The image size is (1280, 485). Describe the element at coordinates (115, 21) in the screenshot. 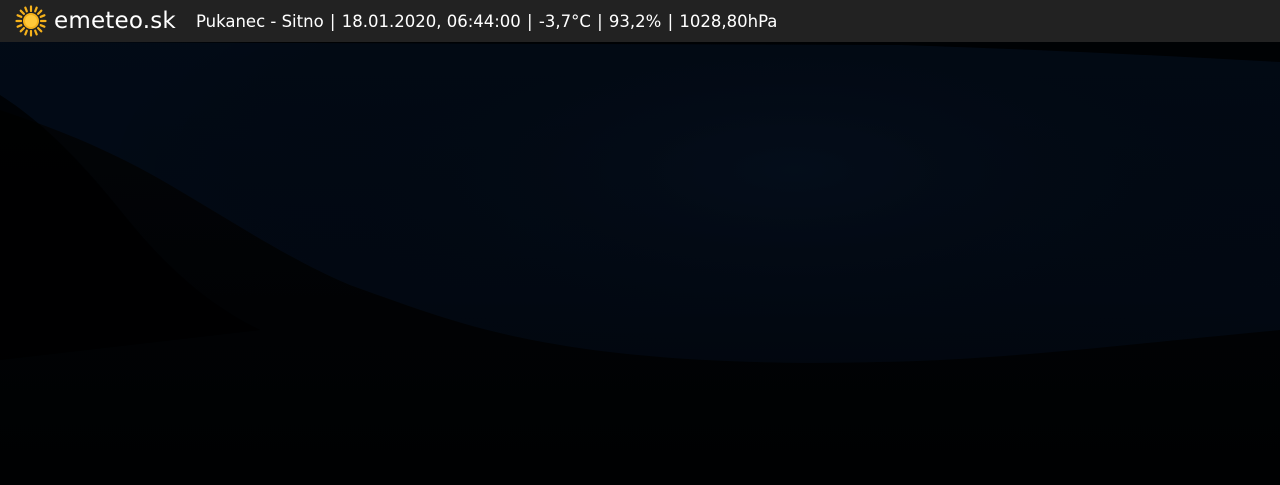

I see `brand-name: emeteo.sk` at that location.